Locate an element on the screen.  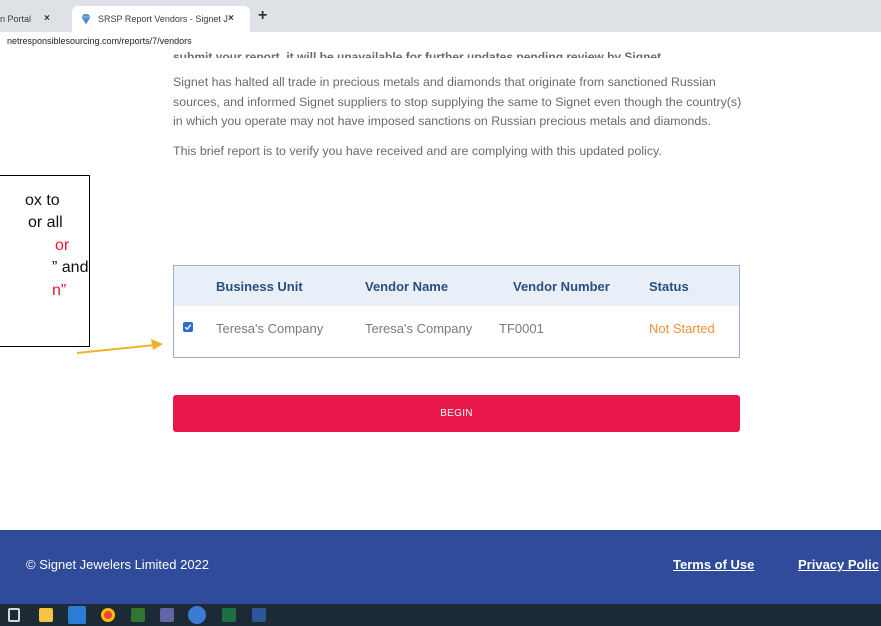
tab-srsp-report-vendors: SRSP Report Vendors - Signet Jew × is located at coordinates (161, 19).